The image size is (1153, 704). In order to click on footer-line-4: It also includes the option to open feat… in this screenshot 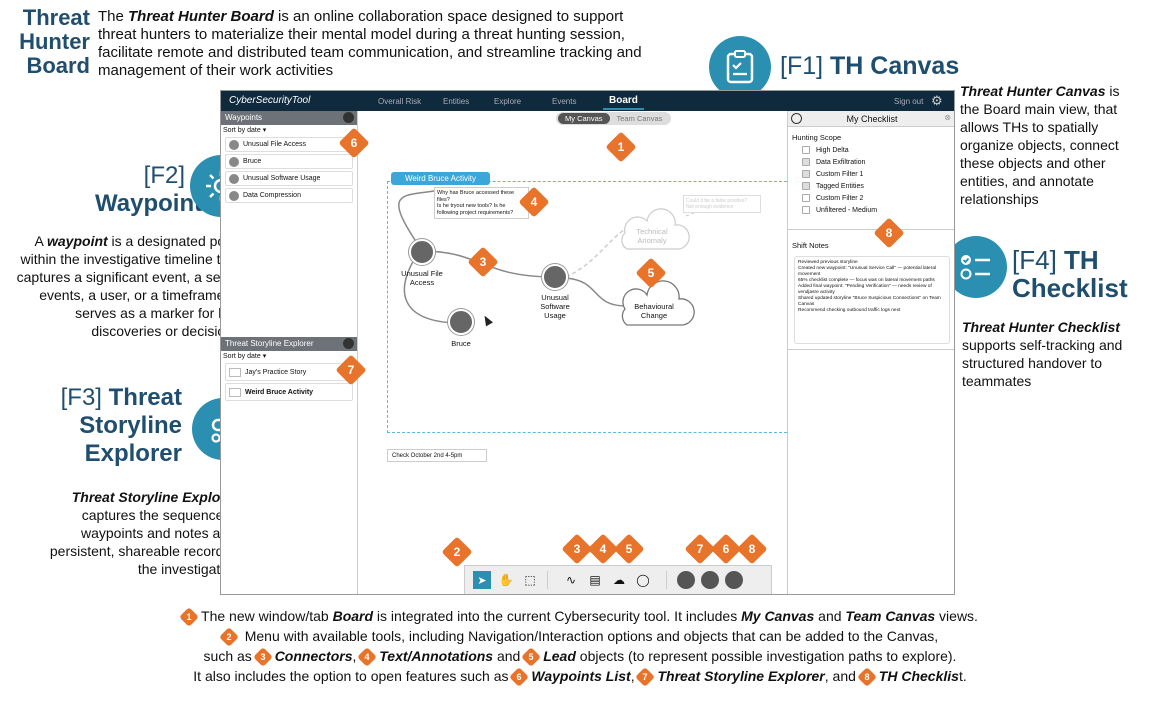, I will do `click(580, 677)`.